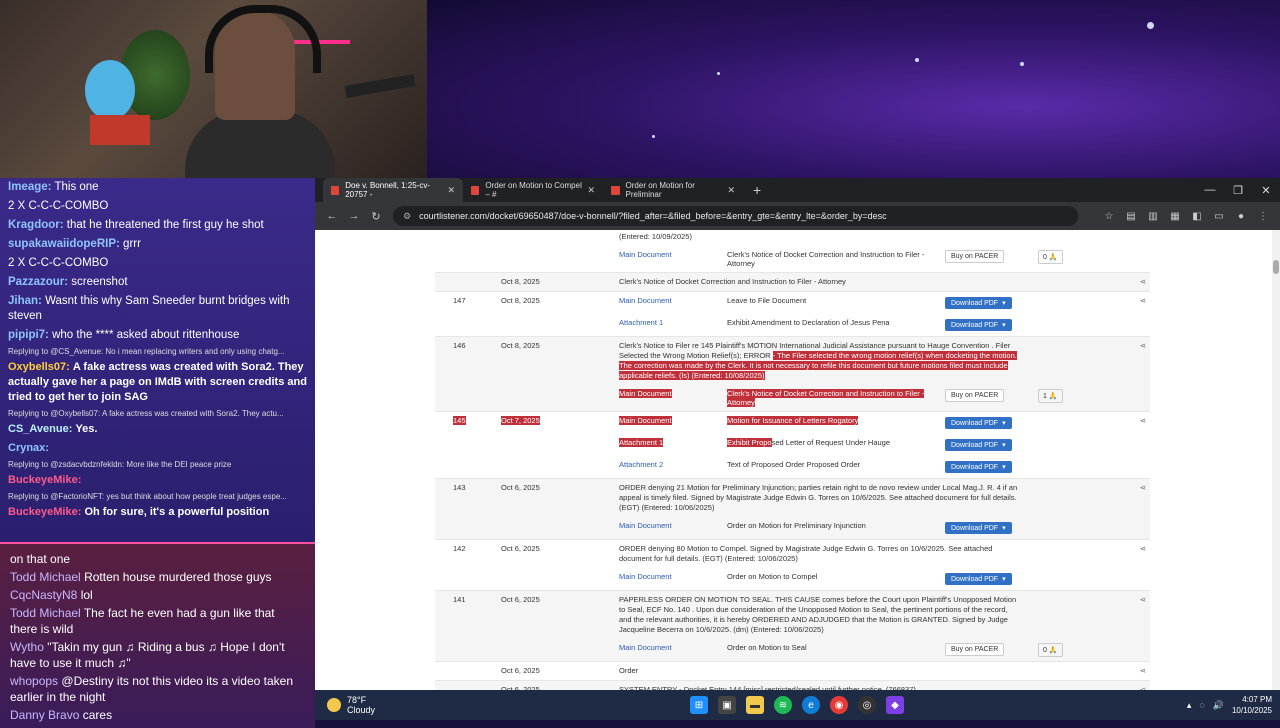 The height and width of the screenshot is (728, 1280). I want to click on download-count-badge: 0 🙏, so click(1050, 257).